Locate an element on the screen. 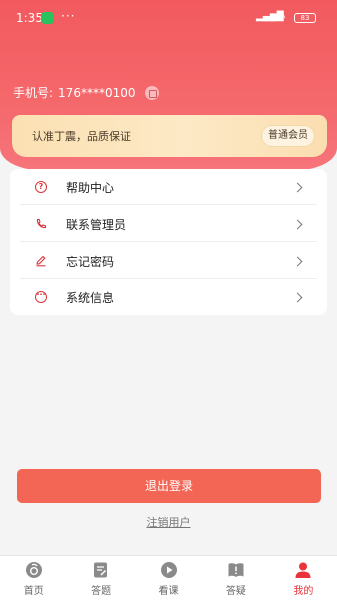  tab-label: 首页 is located at coordinates (33, 591).